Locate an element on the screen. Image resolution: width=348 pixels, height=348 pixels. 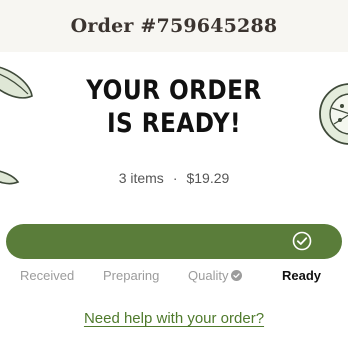
headline-line-1: YOUR ORDER is located at coordinates (174, 90).